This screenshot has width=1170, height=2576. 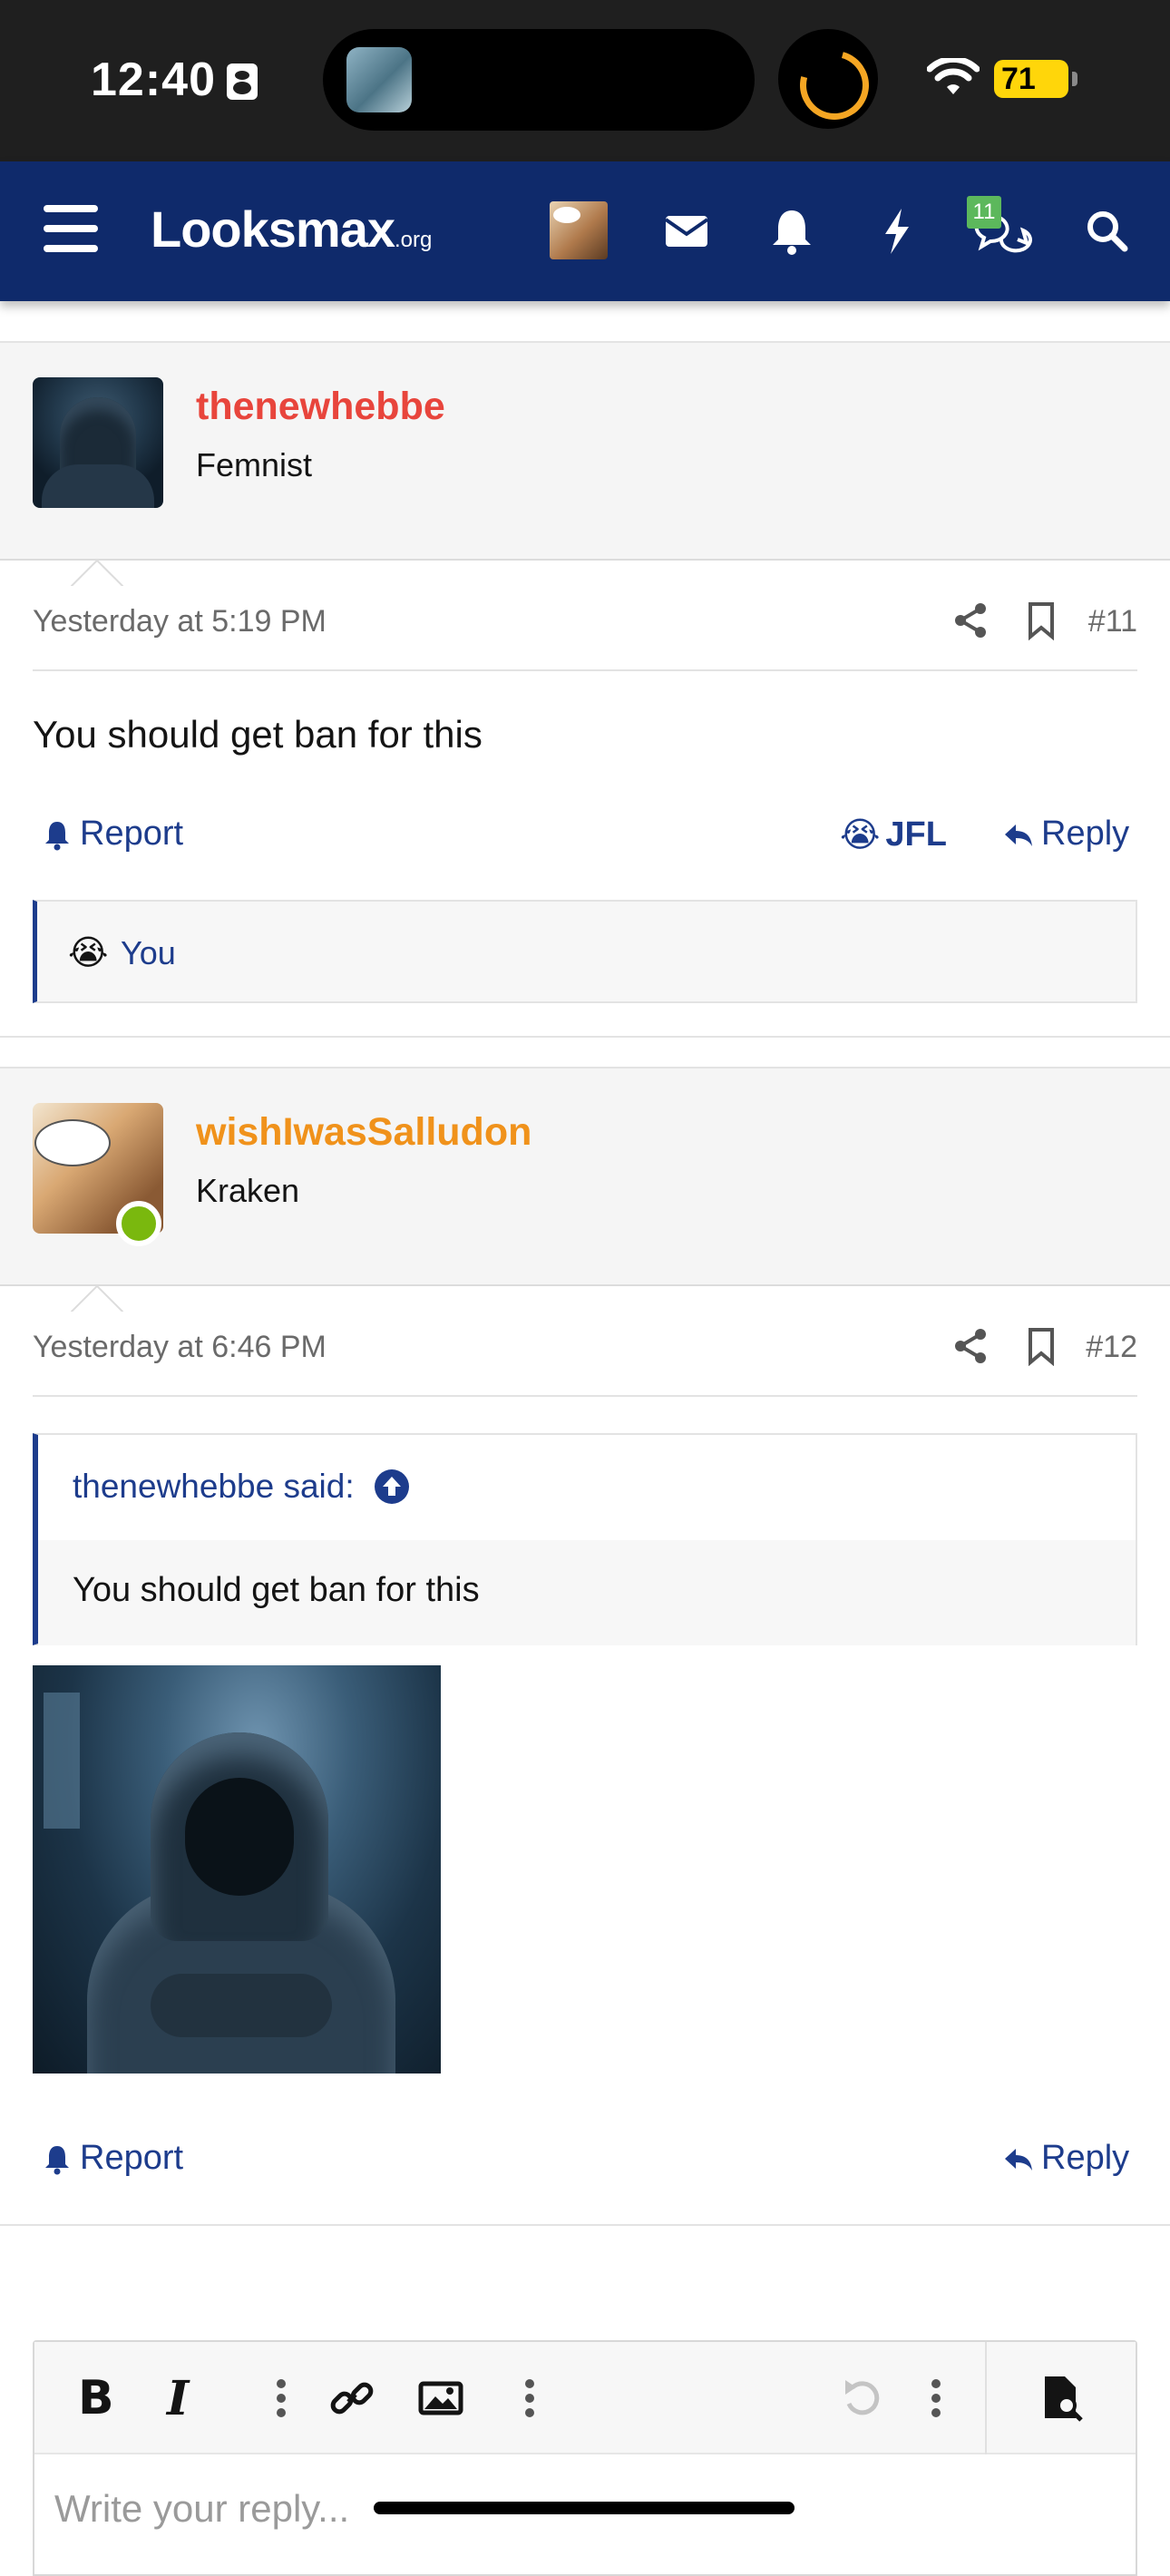 I want to click on top-navigation: Looksmax.org 11, so click(x=585, y=231).